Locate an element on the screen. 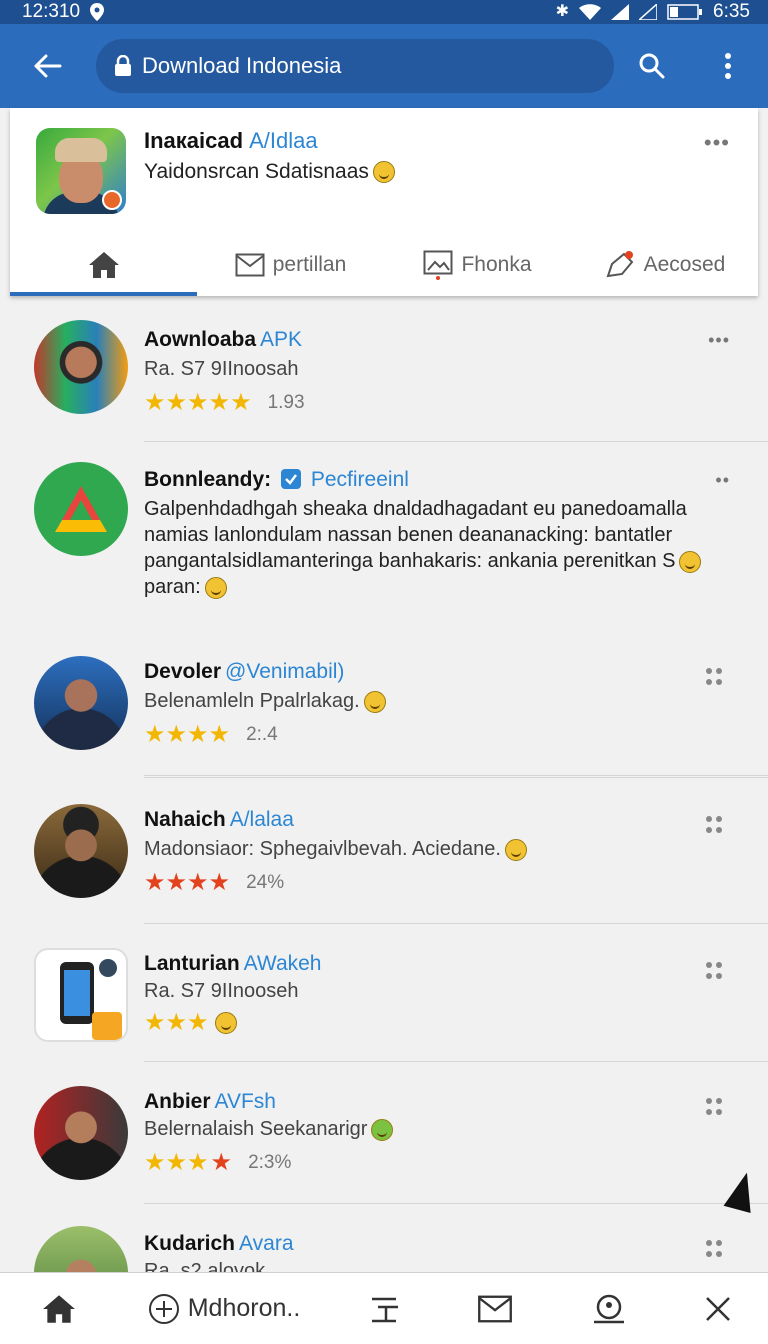 The width and height of the screenshot is (768, 1344). item-name: Anbier is located at coordinates (177, 1101).